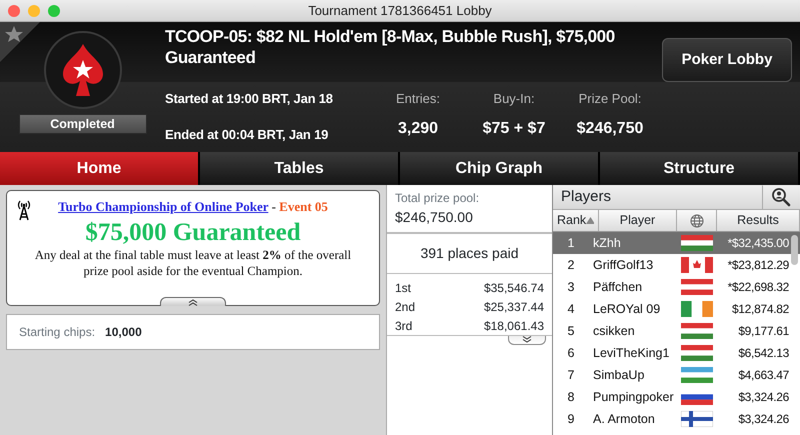  I want to click on tab: Home, so click(100, 168).